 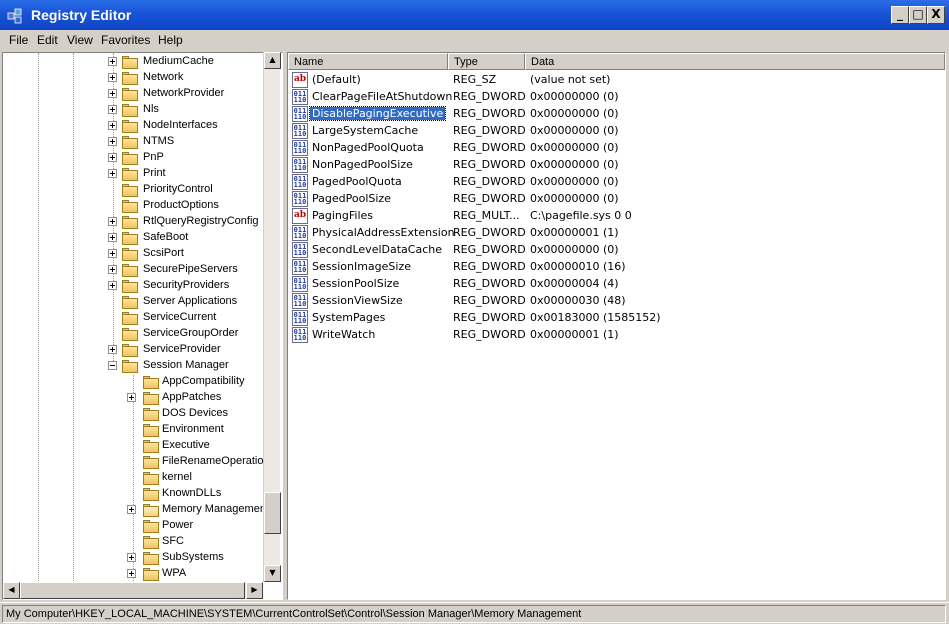 What do you see at coordinates (474, 15) in the screenshot?
I see `title-bar: Registry Editor _ □ X` at bounding box center [474, 15].